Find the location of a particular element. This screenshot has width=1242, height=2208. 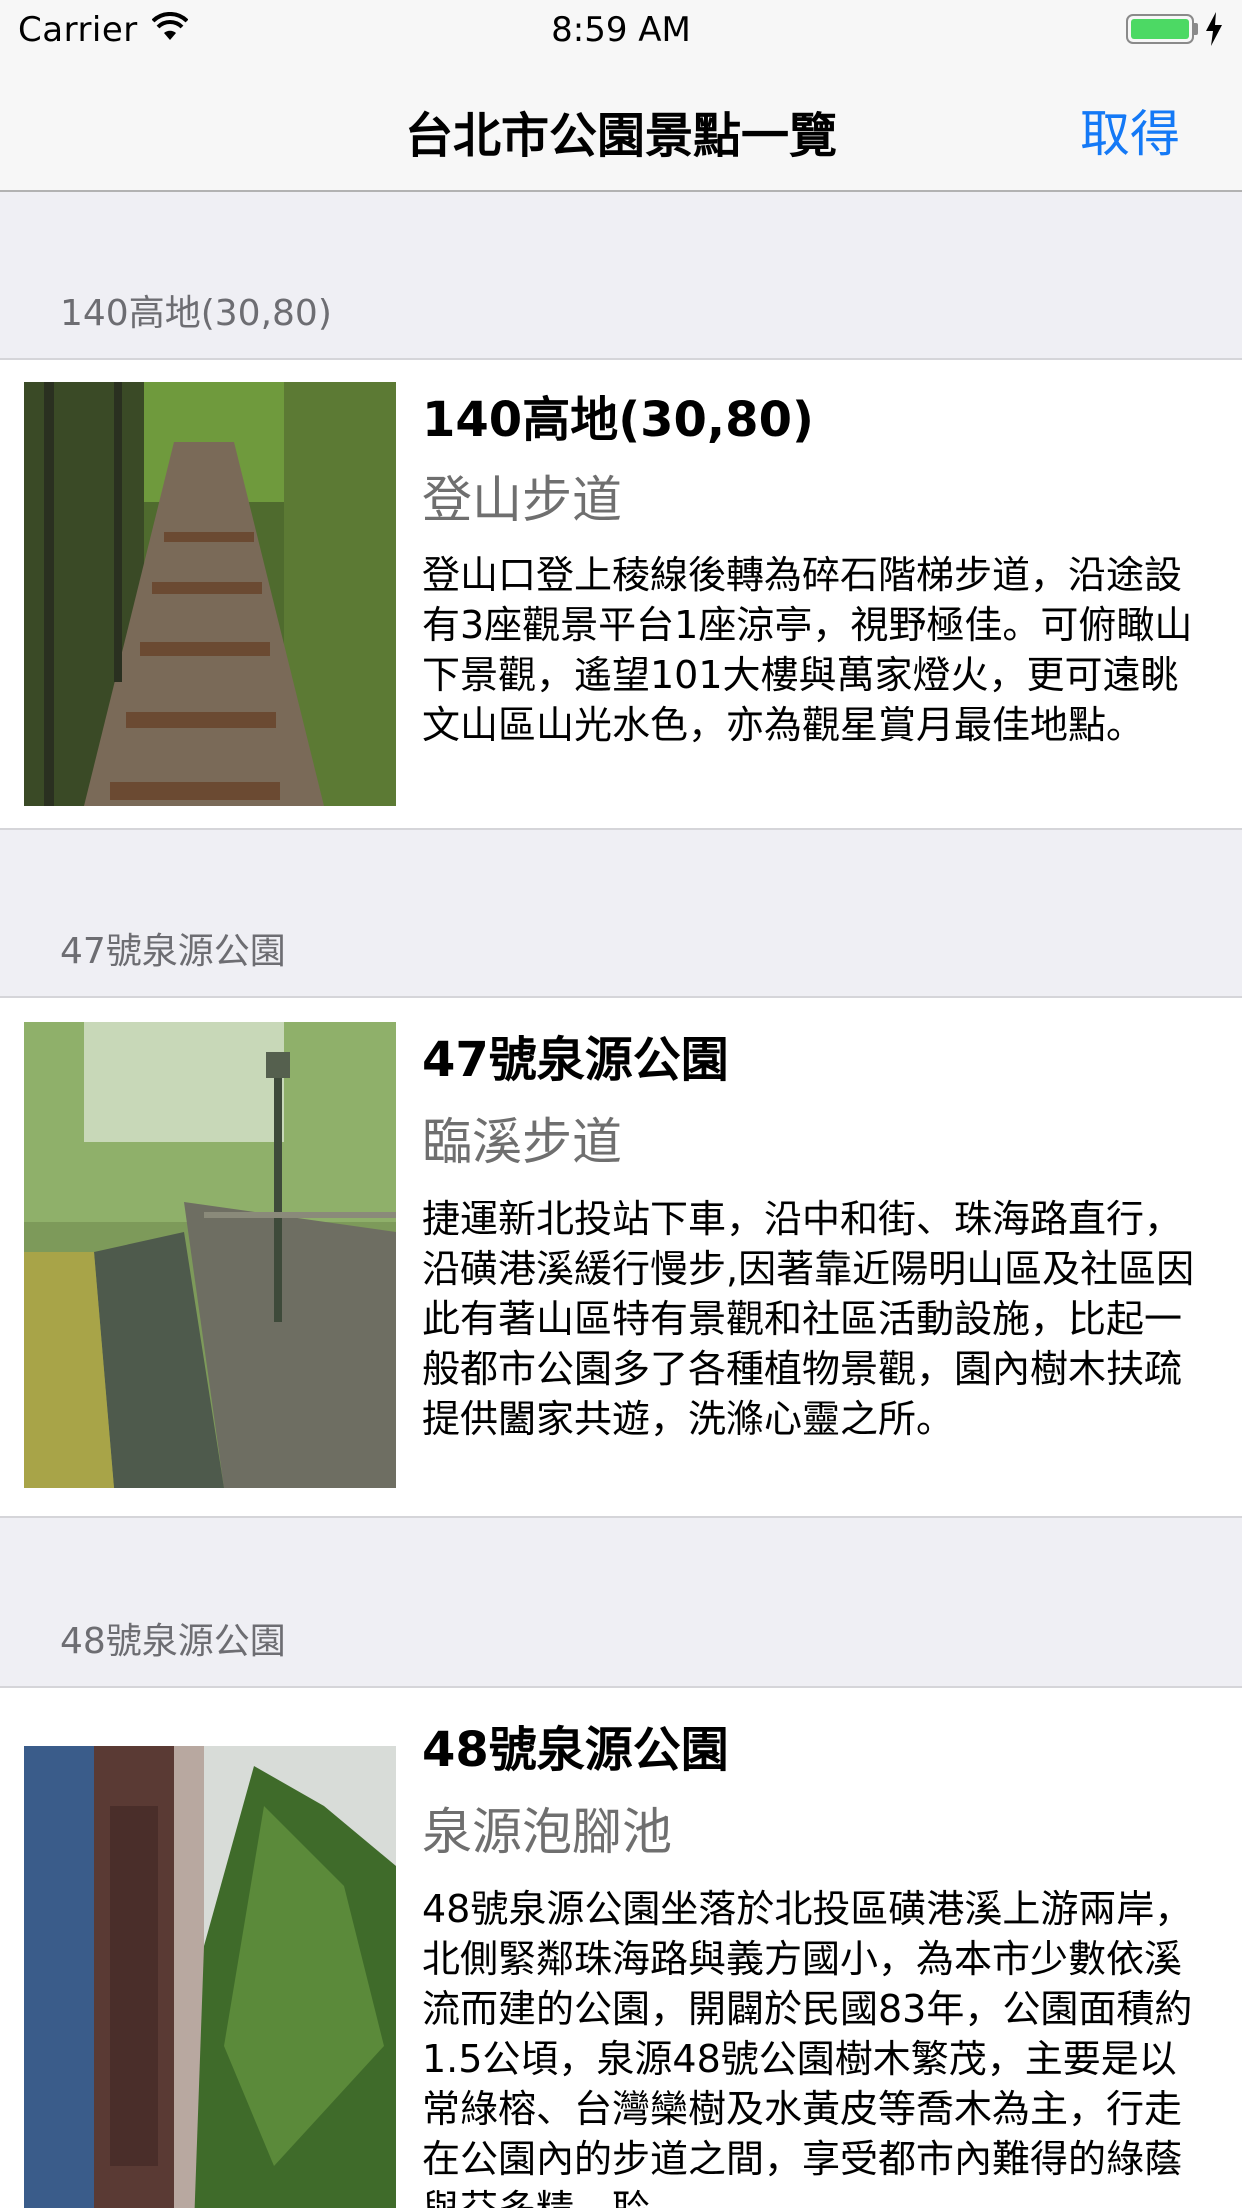

clock: 8:59 AM is located at coordinates (621, 30).